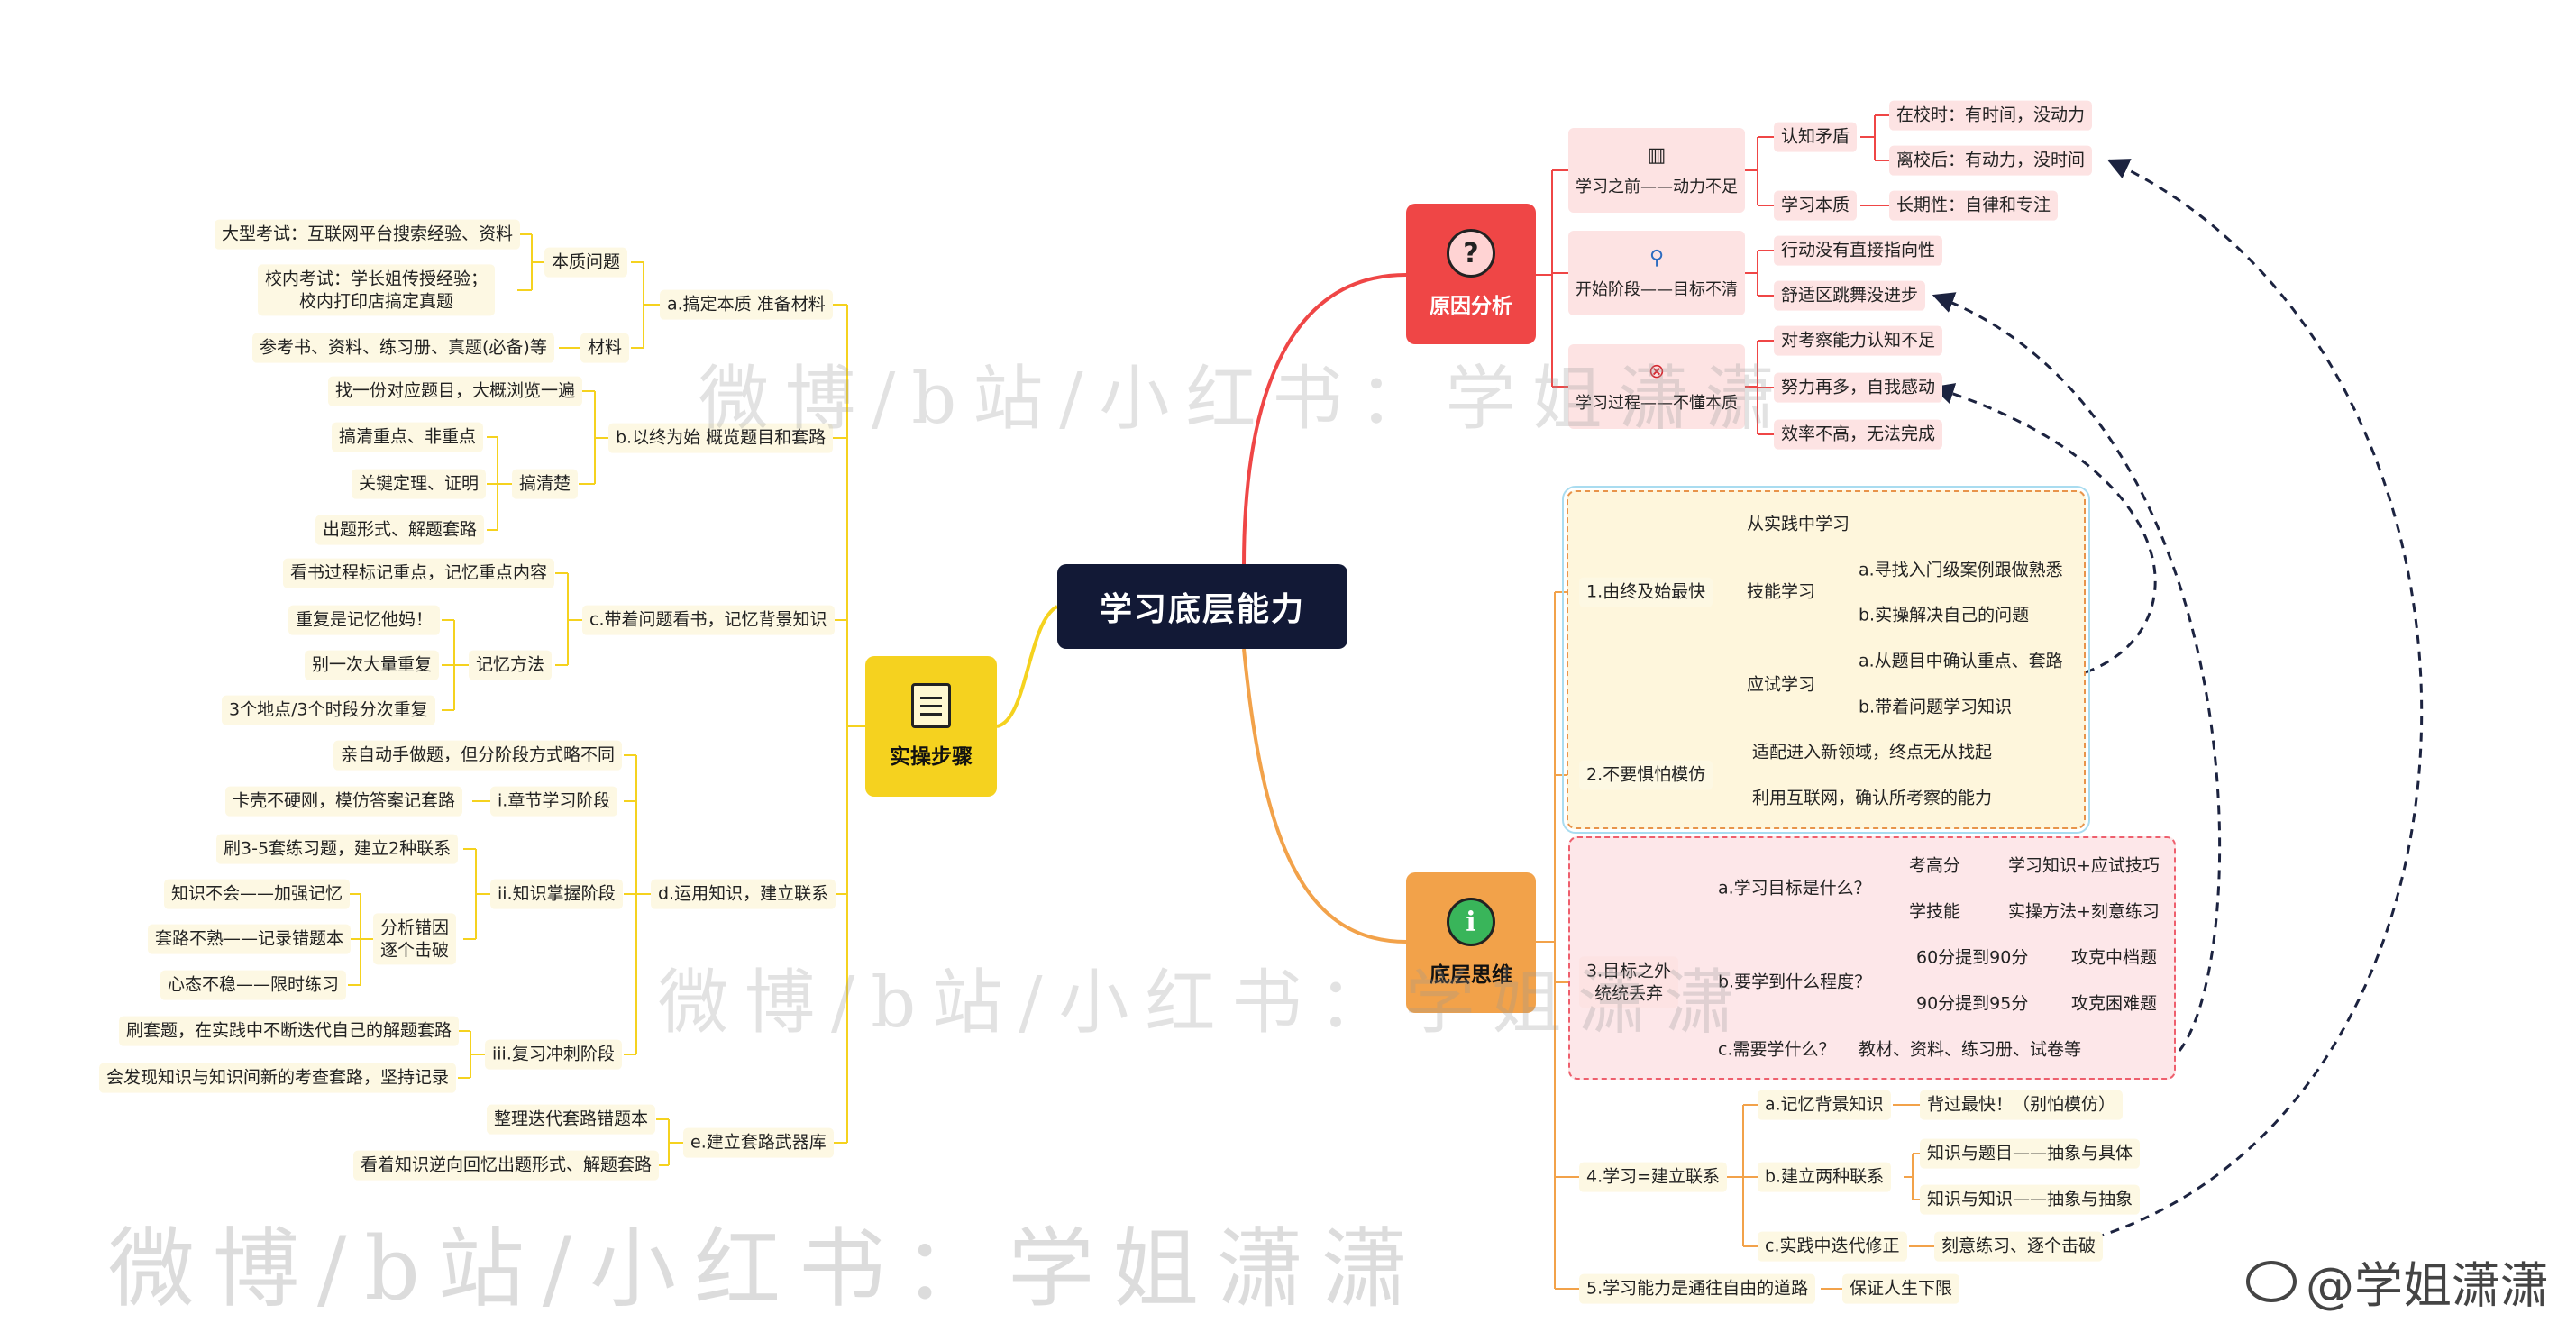 The image size is (2576, 1332). I want to click on card-learning-process: ⊗ 学习过程——不懂本质, so click(1657, 386).